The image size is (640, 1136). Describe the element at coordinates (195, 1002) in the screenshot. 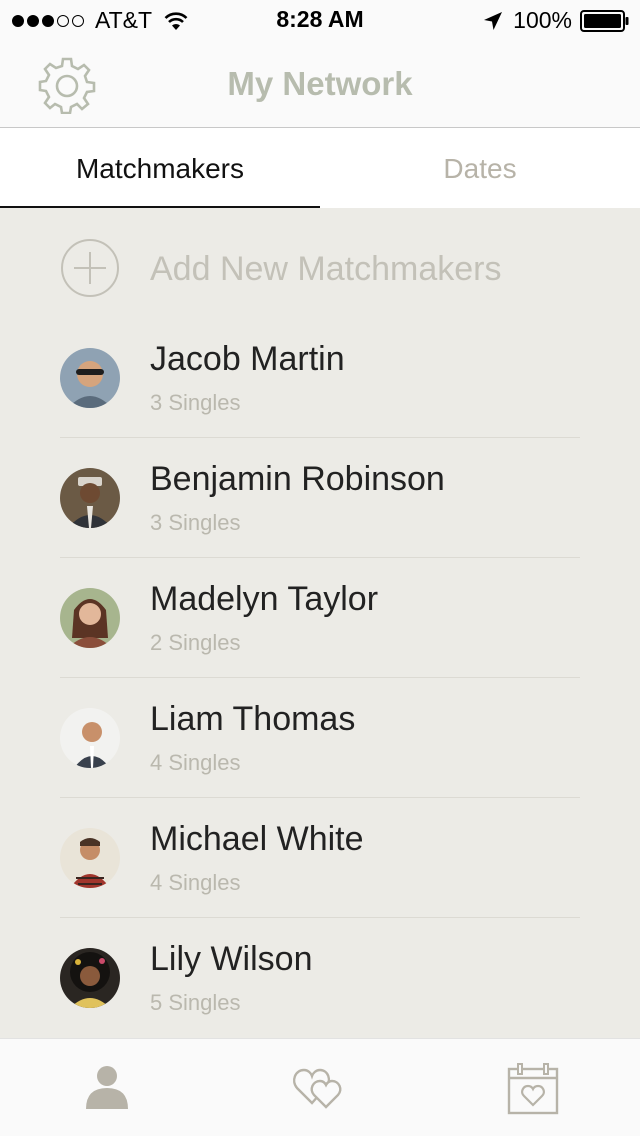

I see `singles-count: 5 Singles` at that location.